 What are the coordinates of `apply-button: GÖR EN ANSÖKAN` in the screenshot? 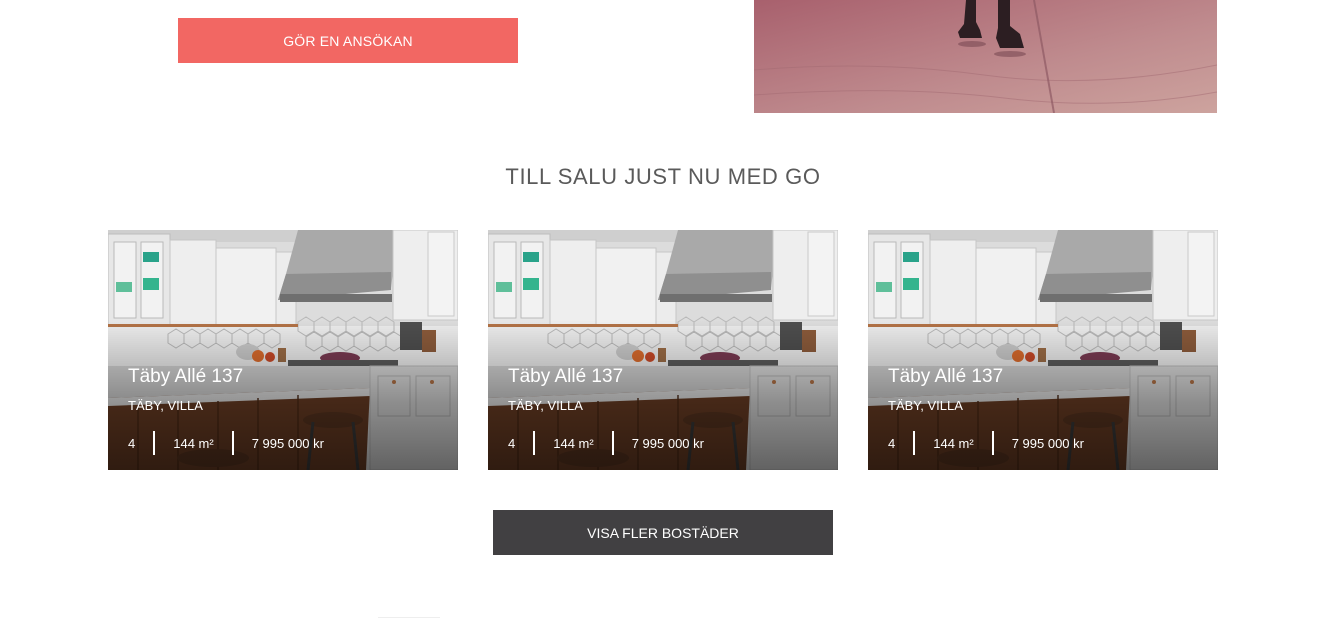 It's located at (348, 40).